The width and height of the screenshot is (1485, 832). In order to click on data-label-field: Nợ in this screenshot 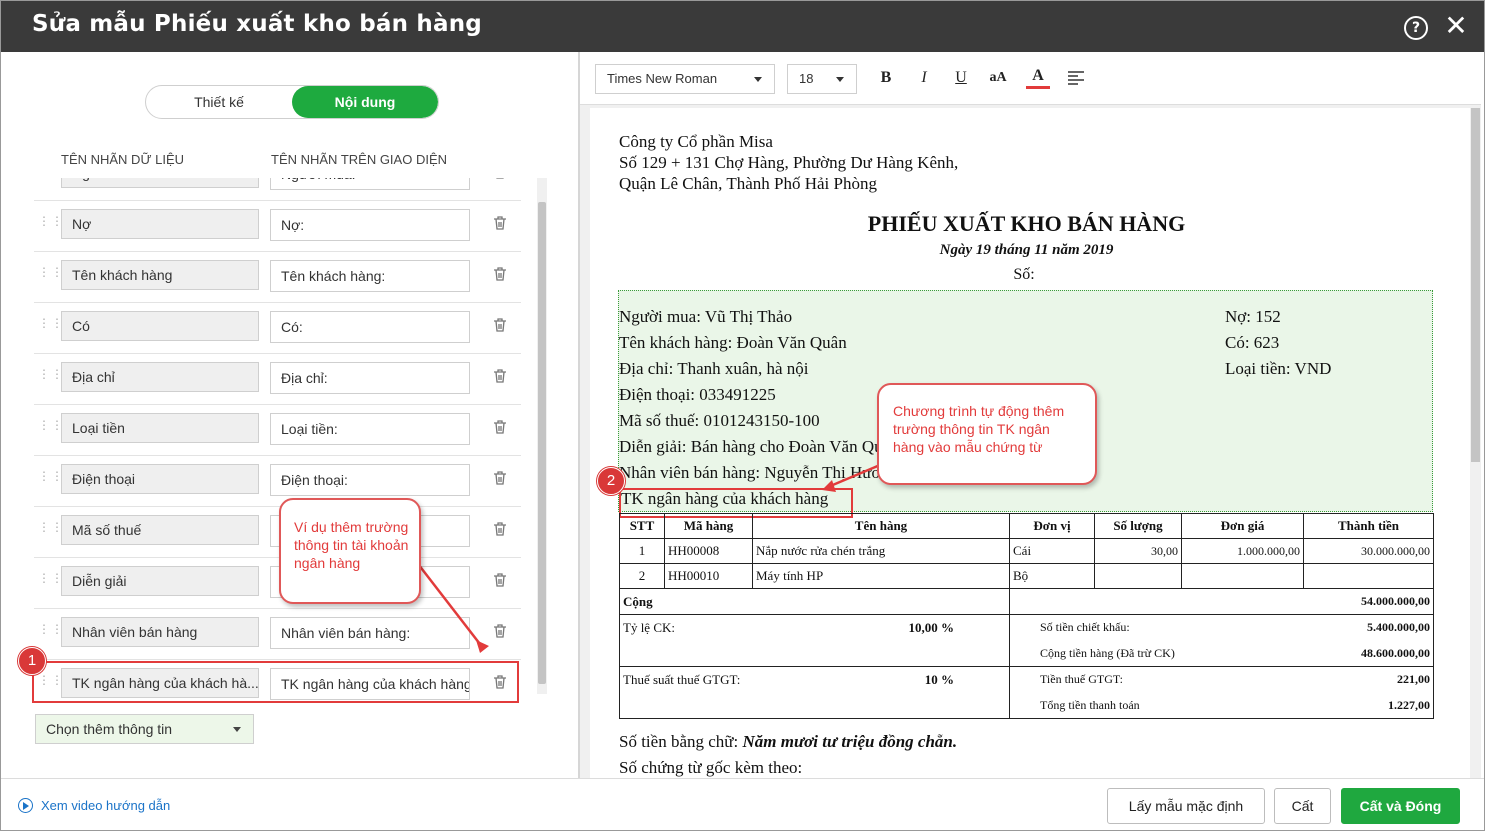, I will do `click(160, 224)`.